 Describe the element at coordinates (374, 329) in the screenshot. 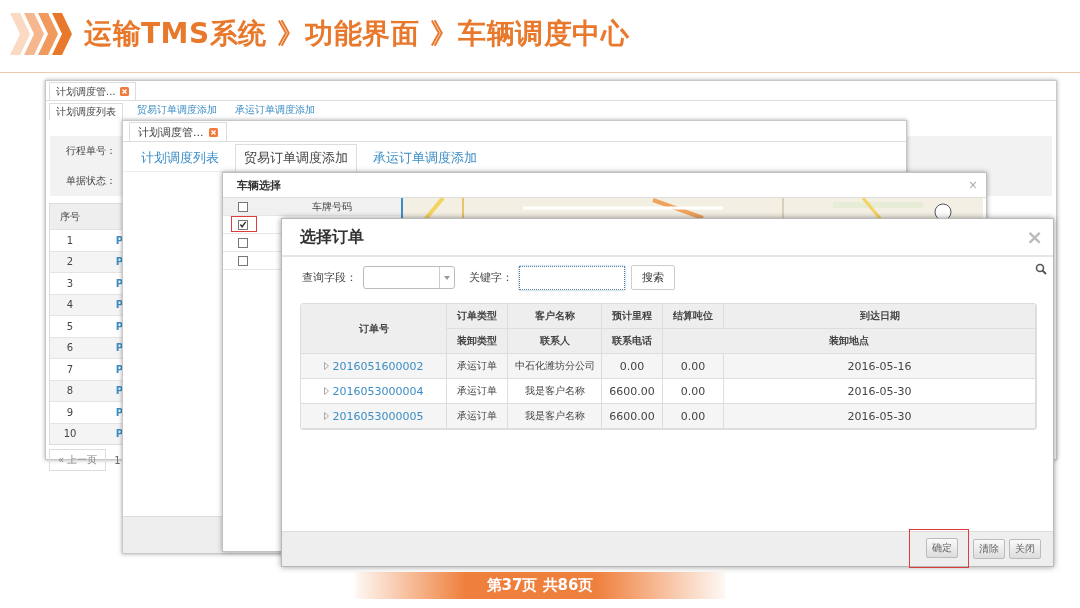

I see `column-header: 订单号` at that location.